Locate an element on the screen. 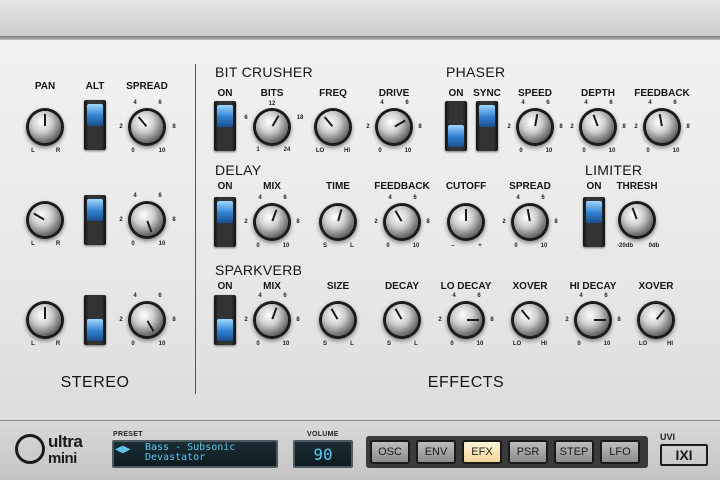  decay-l-tick: L is located at coordinates (416, 344).